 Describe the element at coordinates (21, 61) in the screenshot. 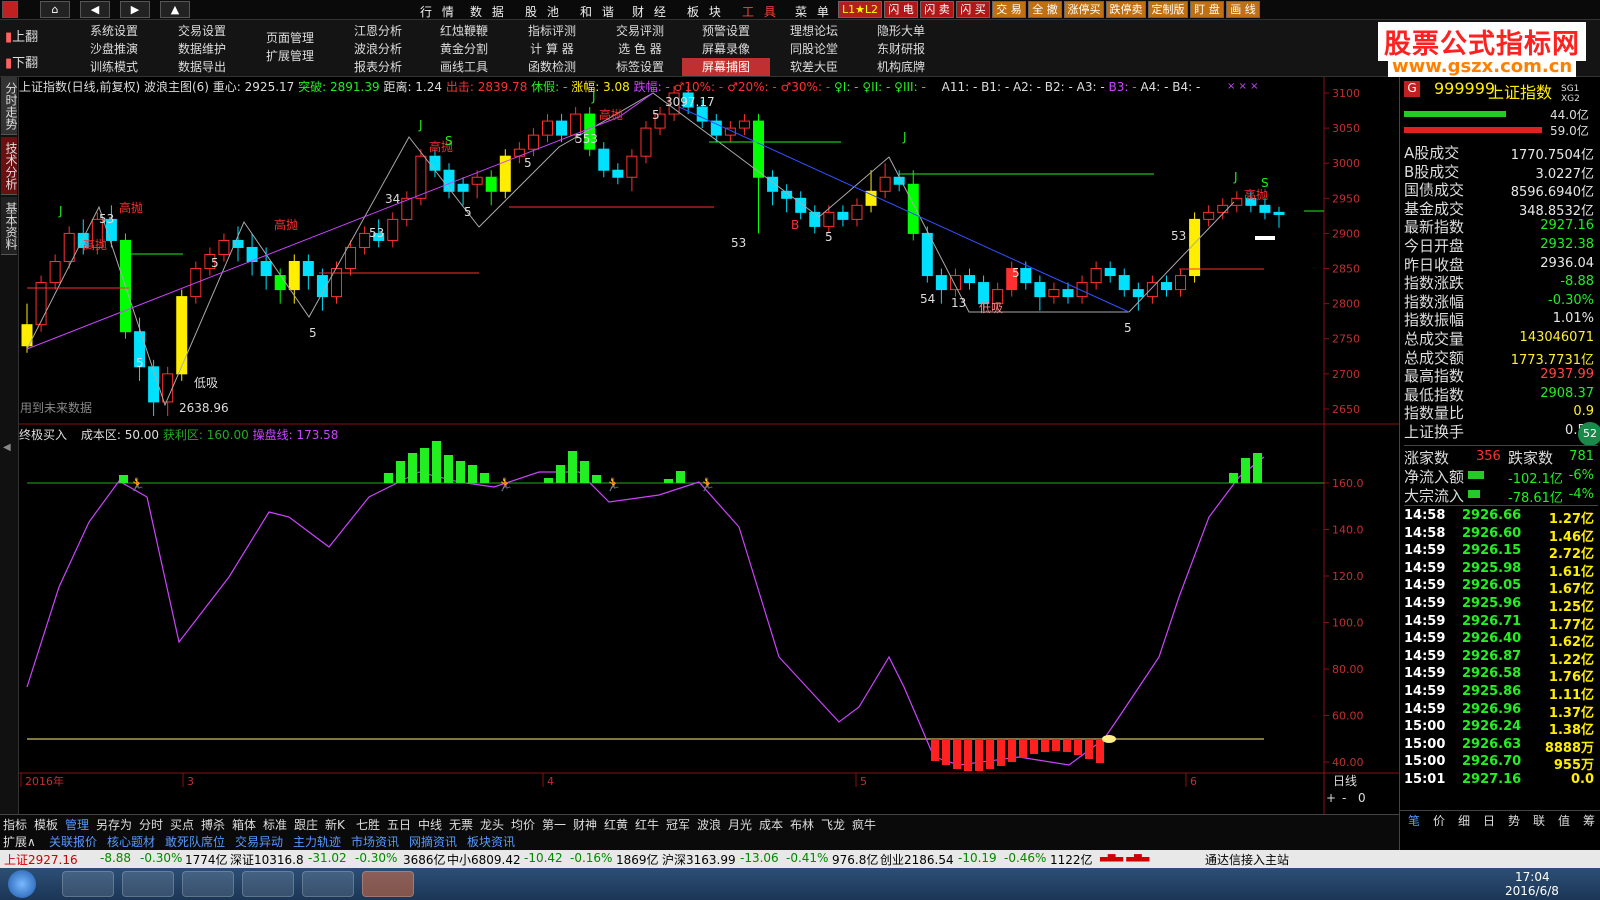

I see `page-down-button: ▮下翻` at that location.